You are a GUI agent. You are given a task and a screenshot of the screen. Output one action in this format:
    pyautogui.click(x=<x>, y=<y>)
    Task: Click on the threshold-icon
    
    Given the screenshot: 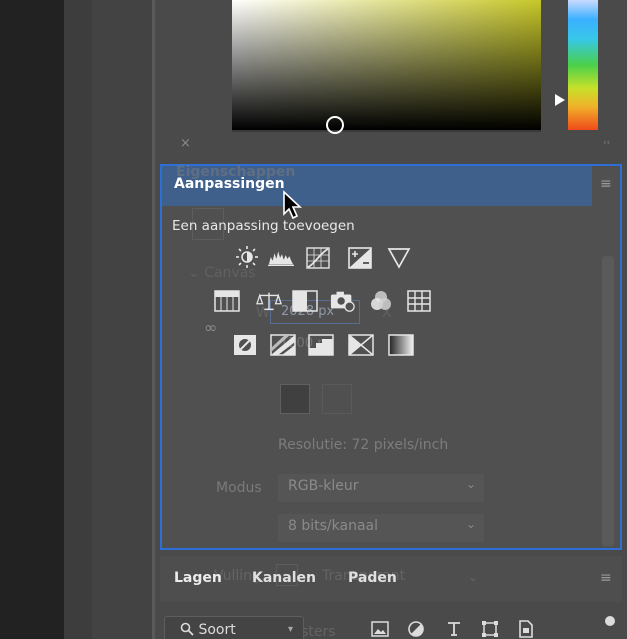 What is the action you would take?
    pyautogui.click(x=321, y=345)
    